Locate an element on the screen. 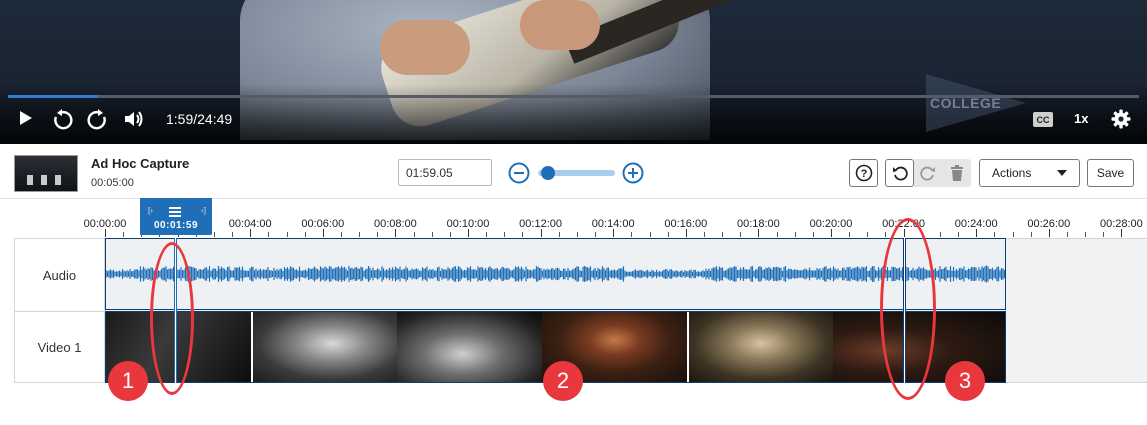  set-in-icon: [› is located at coordinates (150, 210).